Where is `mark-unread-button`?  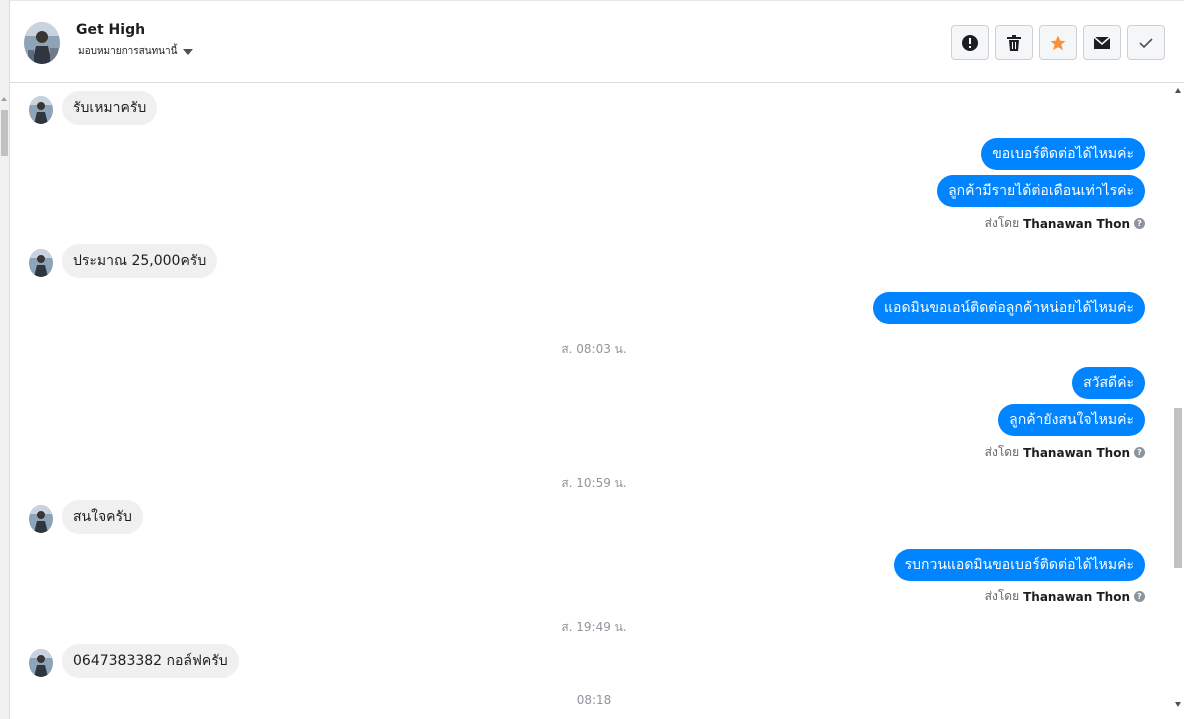 mark-unread-button is located at coordinates (1102, 42).